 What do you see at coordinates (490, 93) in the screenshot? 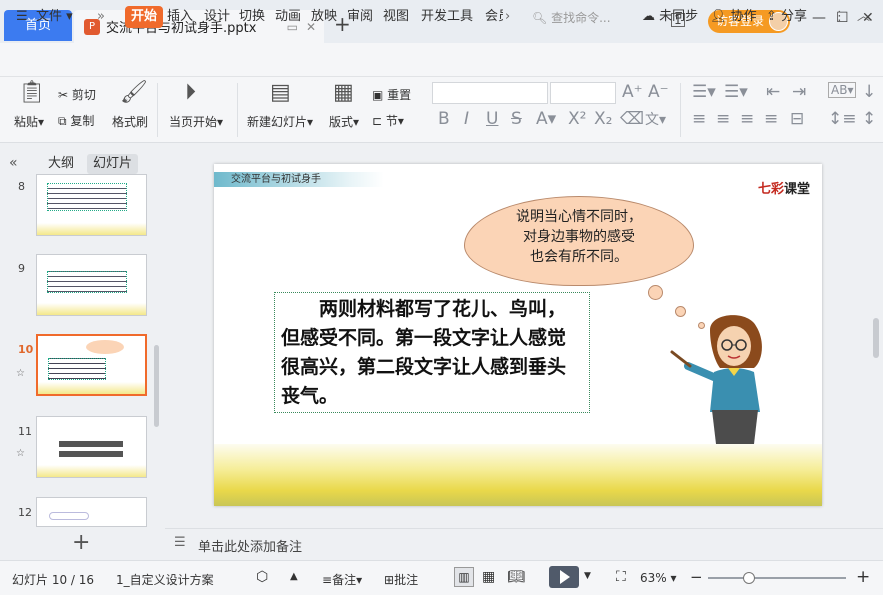
I see `font-name-select` at bounding box center [490, 93].